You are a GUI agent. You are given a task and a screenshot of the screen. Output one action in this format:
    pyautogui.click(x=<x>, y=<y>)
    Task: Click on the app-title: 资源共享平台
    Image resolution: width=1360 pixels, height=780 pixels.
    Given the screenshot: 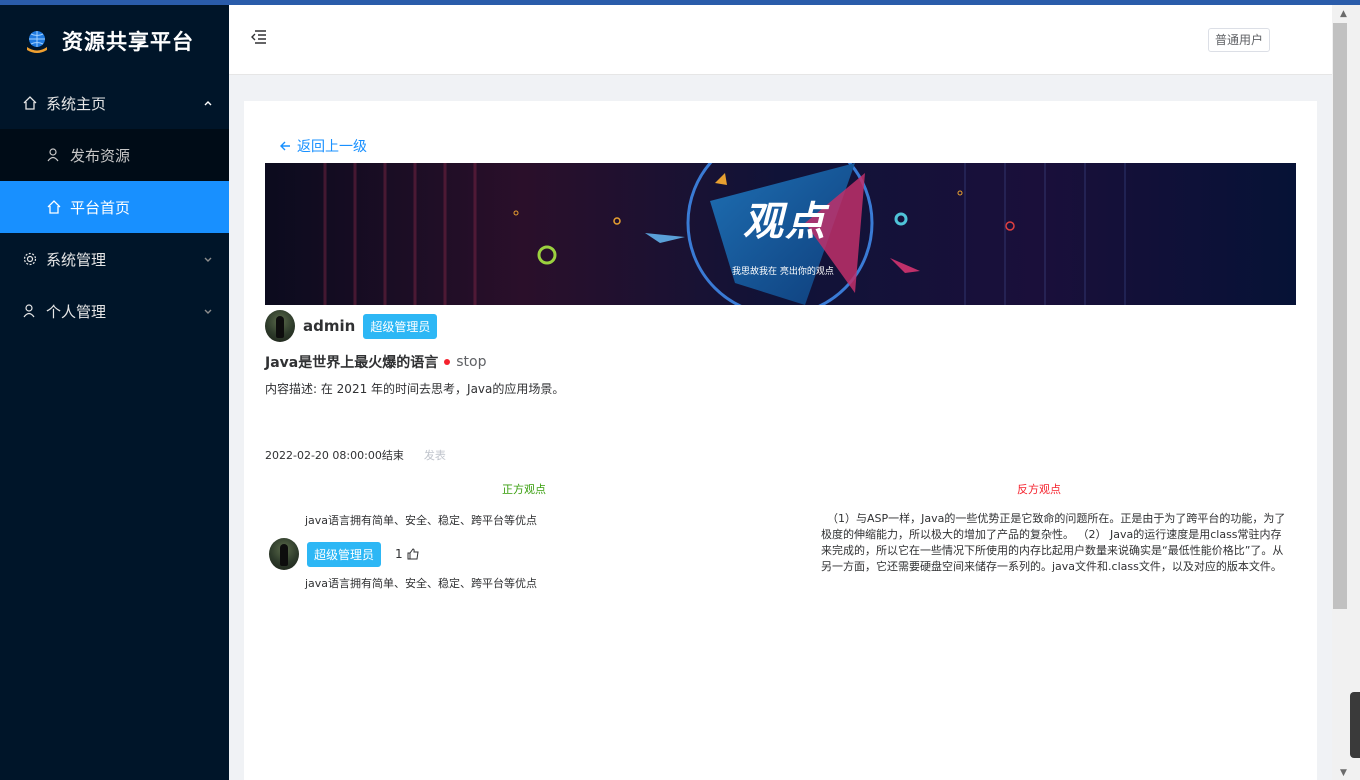 What is the action you would take?
    pyautogui.click(x=128, y=42)
    